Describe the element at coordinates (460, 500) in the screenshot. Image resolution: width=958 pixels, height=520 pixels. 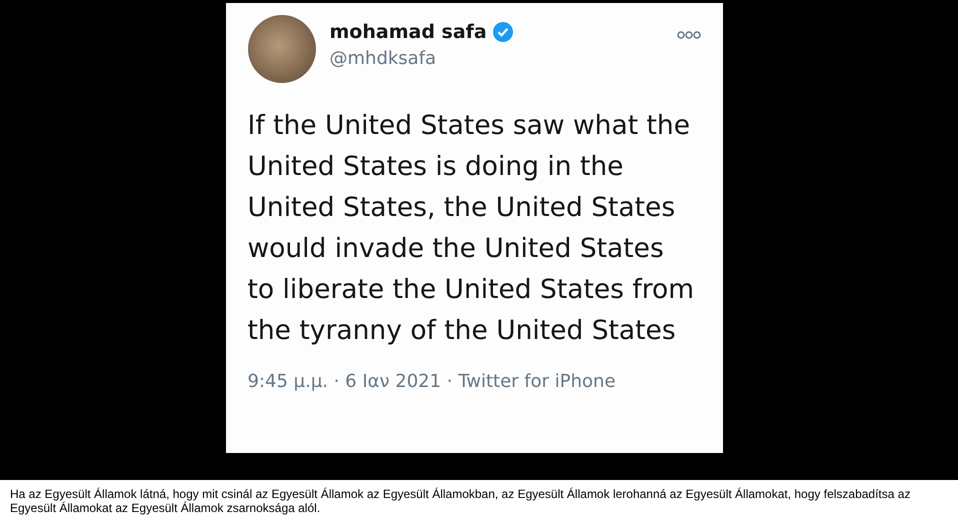
I see `image-caption: Ha az Egyesült Államok látná, hogy mit csinál az Egyesült Államok az Egyesült Államokban, az Egyesült Államok lerohanná az Egyesült Államokat, hogy felszabadítsa az Egyesült Államokat az Egyesült Államok zsarnoksága alól.` at that location.